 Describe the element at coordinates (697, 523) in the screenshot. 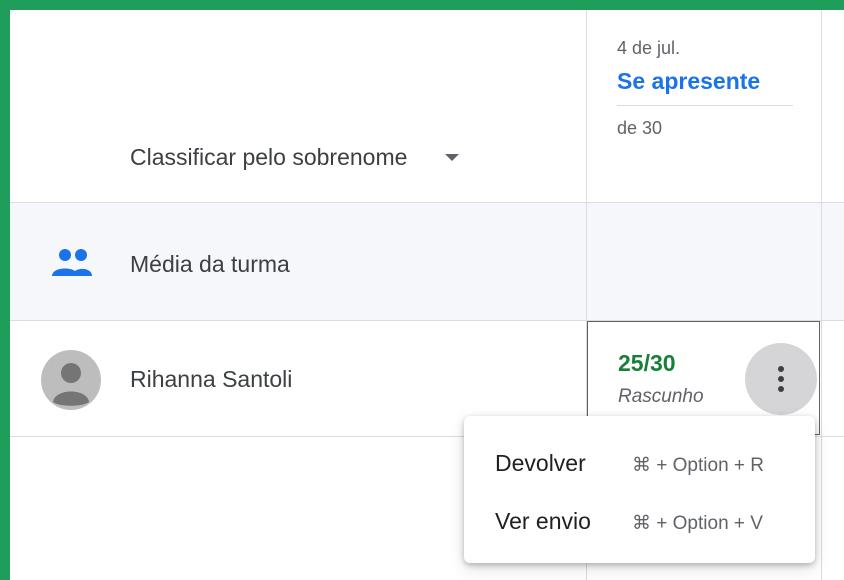

I see `menu-item-shortcut: ⌘ + Option + V` at that location.